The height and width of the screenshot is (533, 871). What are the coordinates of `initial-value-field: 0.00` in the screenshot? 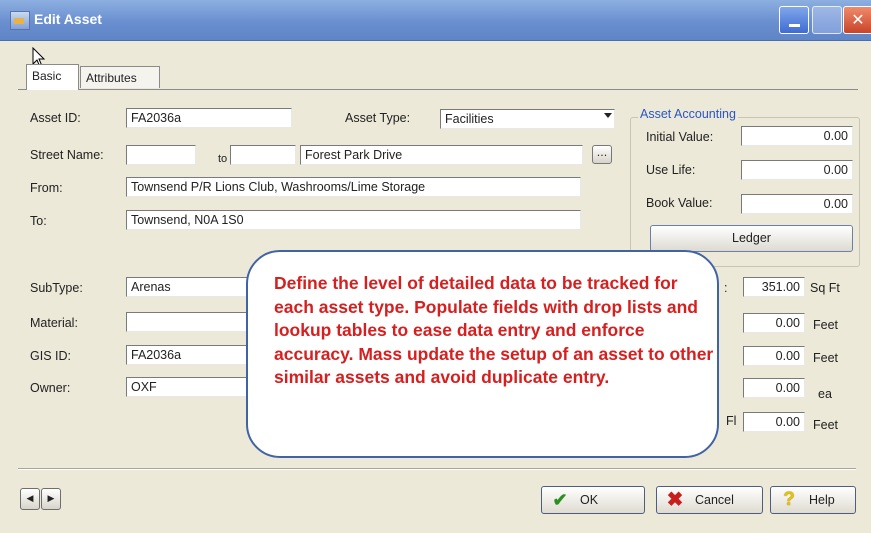 It's located at (797, 136).